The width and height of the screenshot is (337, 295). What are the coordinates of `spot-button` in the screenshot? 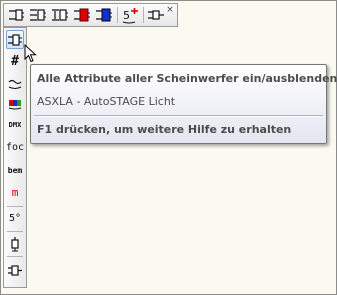 It's located at (15, 243).